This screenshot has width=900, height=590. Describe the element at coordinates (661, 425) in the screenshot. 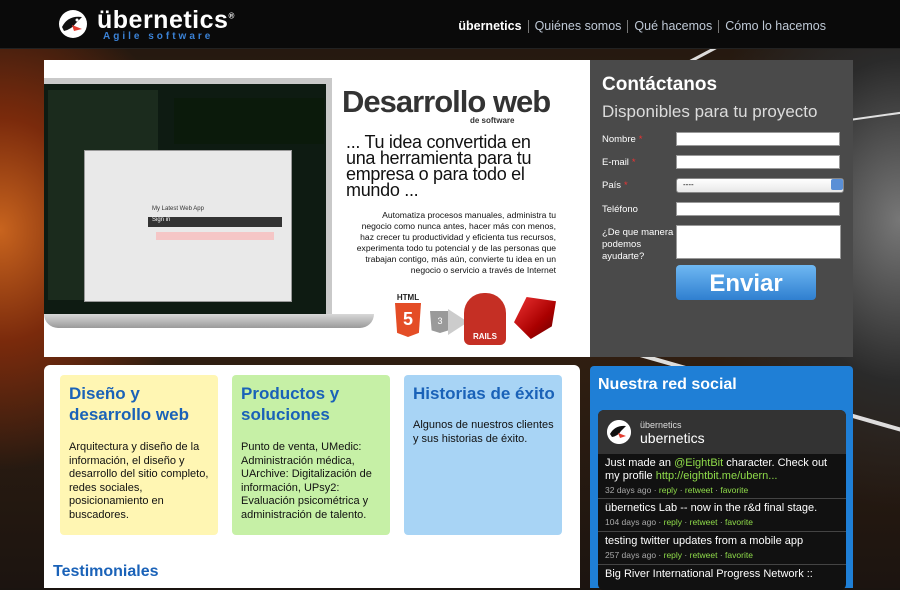

I see `twitter-account-small: übernetics` at that location.